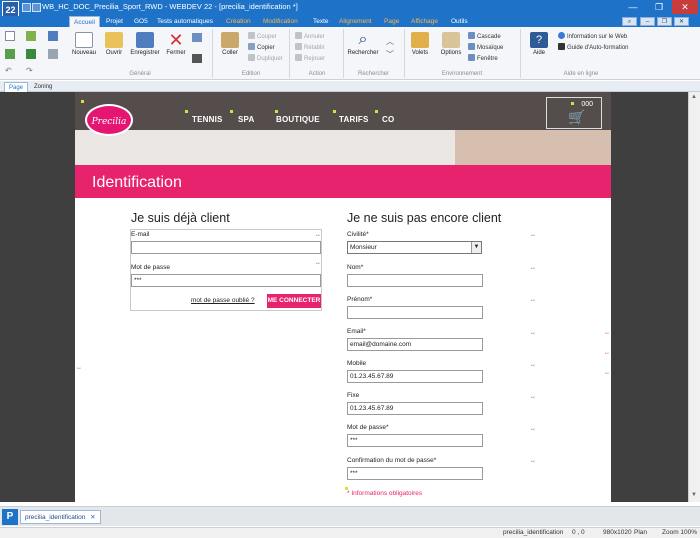  What do you see at coordinates (355, 21) in the screenshot?
I see `menu-alignement: Alignement` at bounding box center [355, 21].